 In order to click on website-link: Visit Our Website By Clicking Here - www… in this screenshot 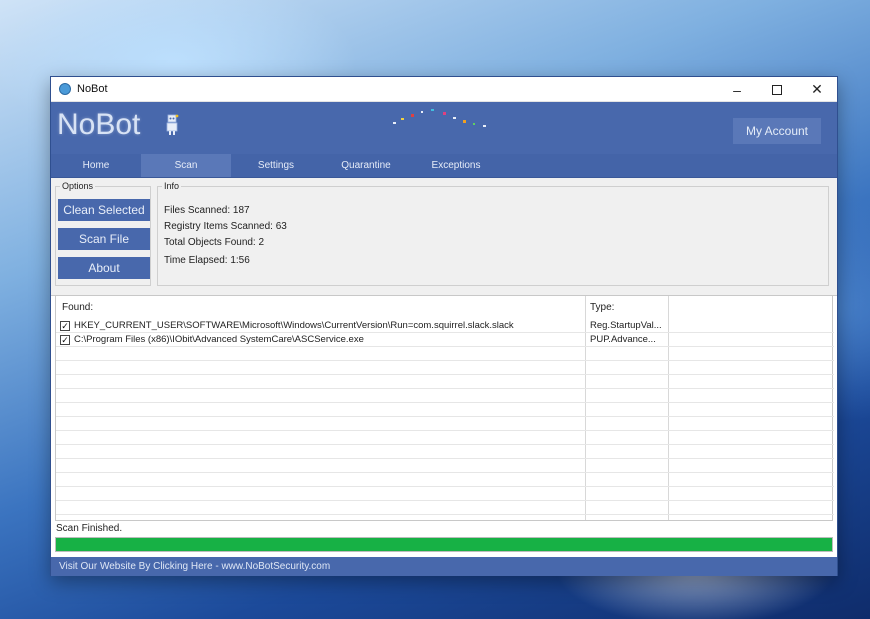, I will do `click(444, 566)`.